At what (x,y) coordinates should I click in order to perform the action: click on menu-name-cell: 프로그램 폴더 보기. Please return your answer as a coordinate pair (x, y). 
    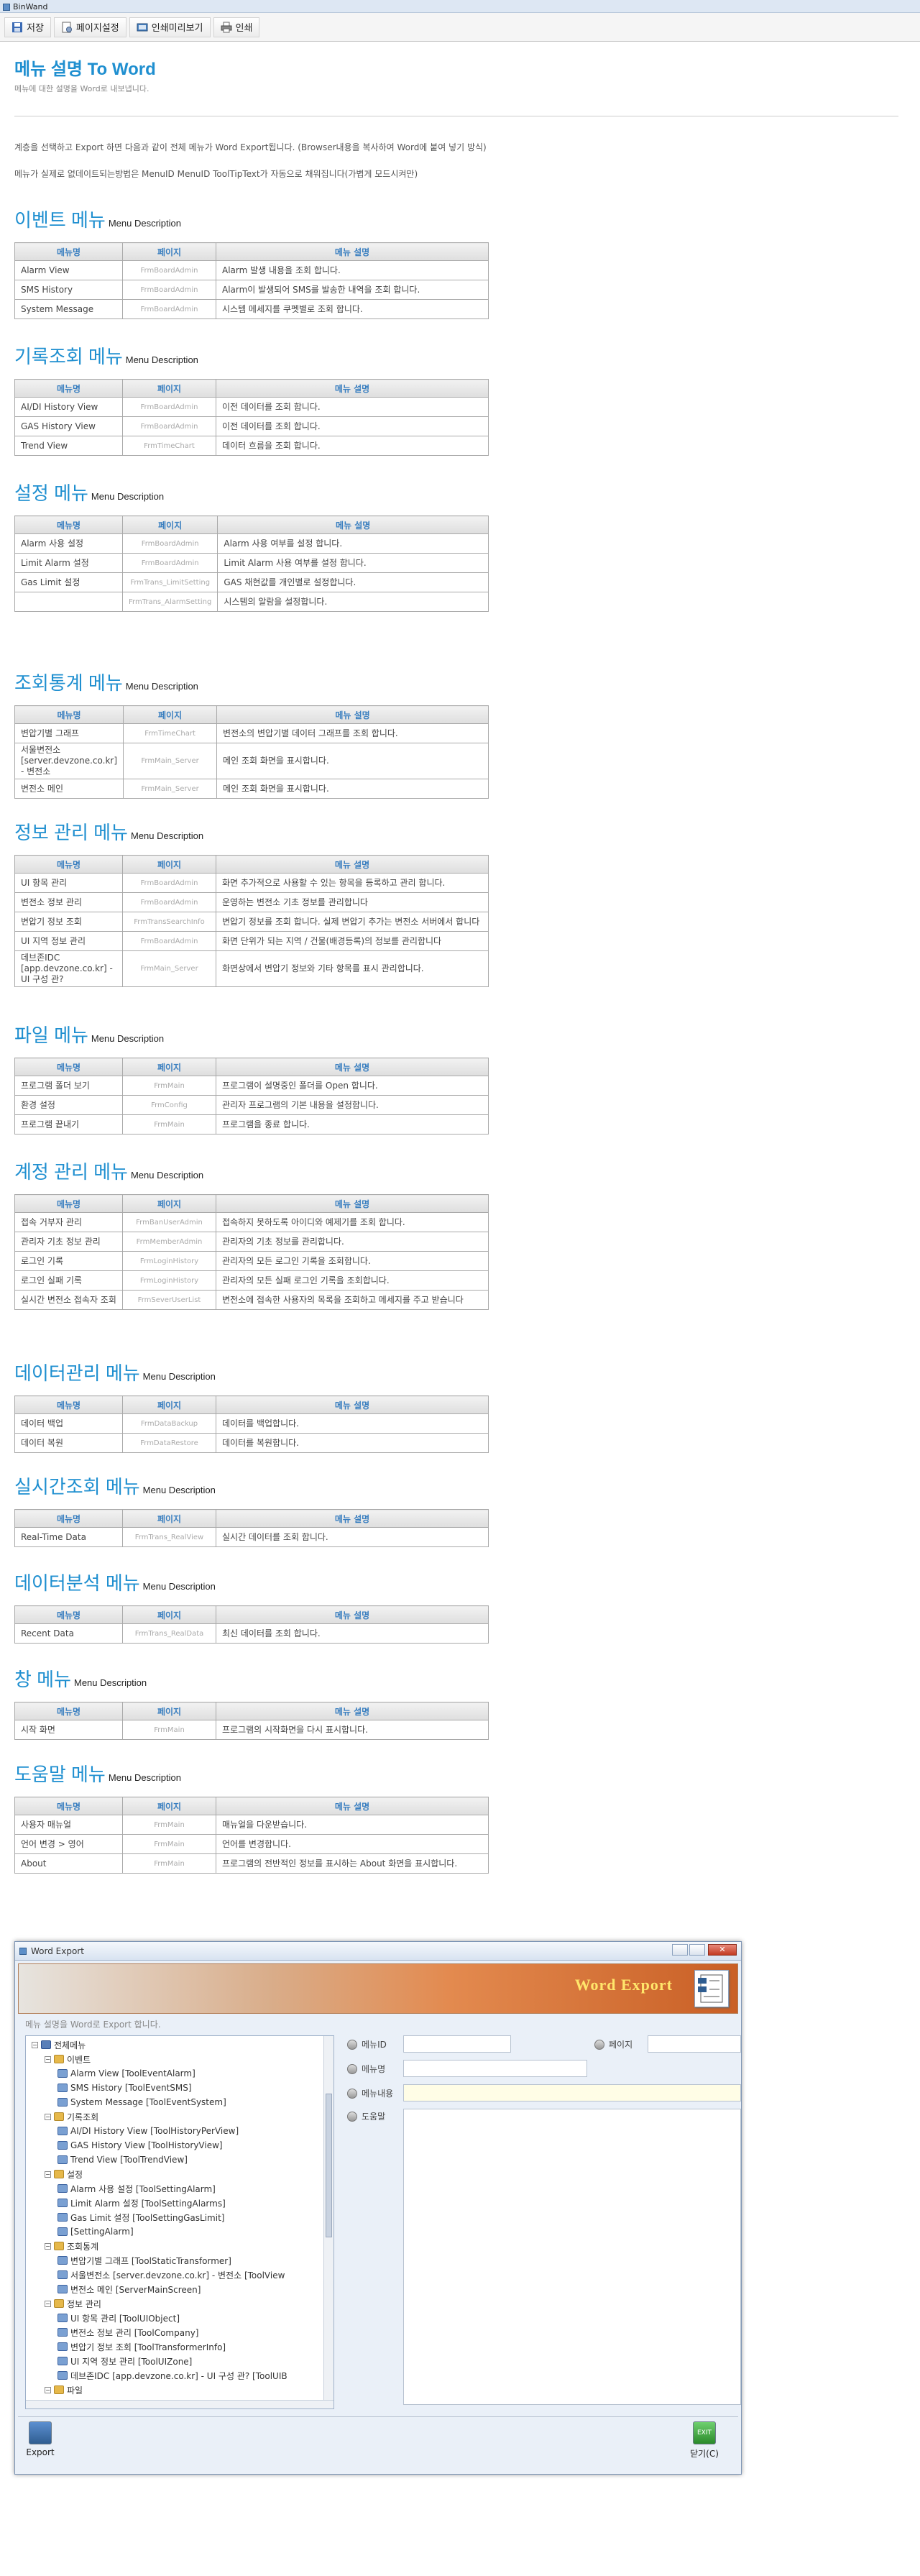
    Looking at the image, I should click on (68, 1086).